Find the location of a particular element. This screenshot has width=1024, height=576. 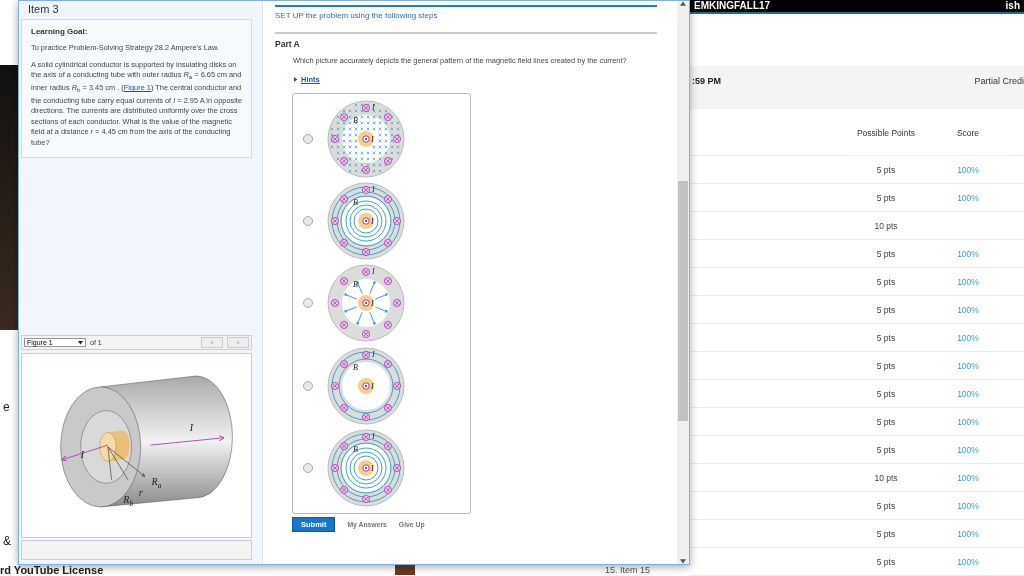

page-text: & is located at coordinates (6, 541).